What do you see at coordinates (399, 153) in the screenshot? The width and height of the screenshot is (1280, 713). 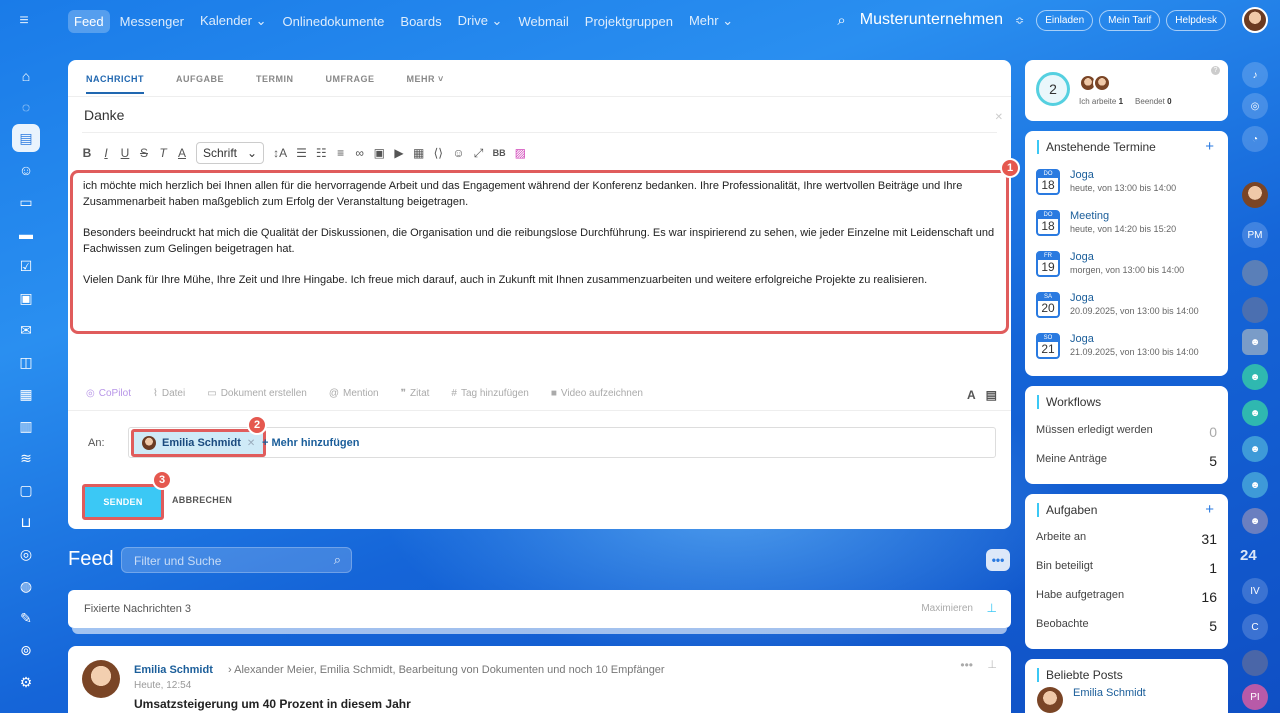 I see `video-icon: ▶` at bounding box center [399, 153].